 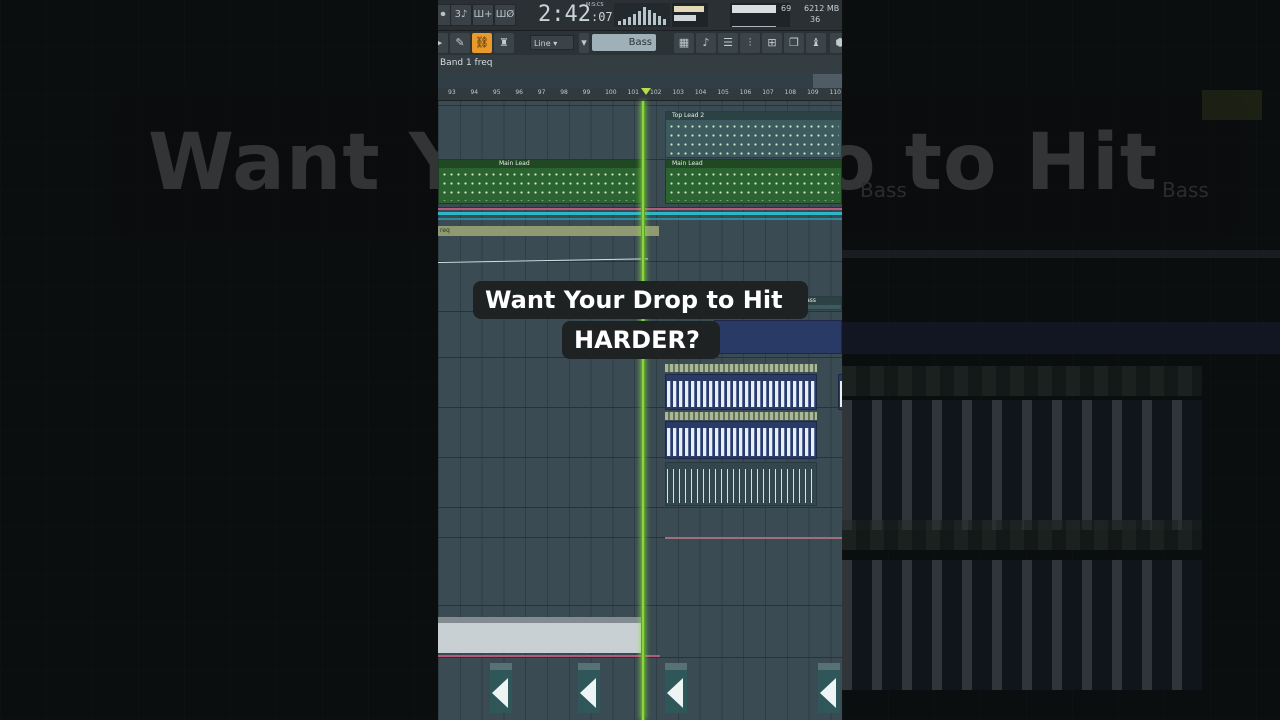 What do you see at coordinates (656, 92) in the screenshot?
I see `ruler-tick-label: 102` at bounding box center [656, 92].